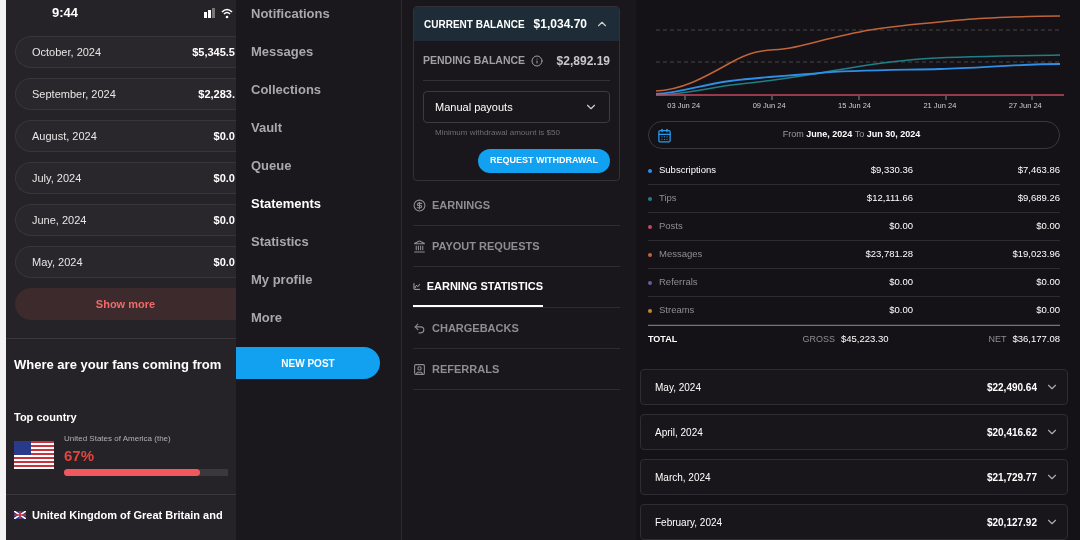  I want to click on month-row: August, 2024 $0.0, so click(125, 136).